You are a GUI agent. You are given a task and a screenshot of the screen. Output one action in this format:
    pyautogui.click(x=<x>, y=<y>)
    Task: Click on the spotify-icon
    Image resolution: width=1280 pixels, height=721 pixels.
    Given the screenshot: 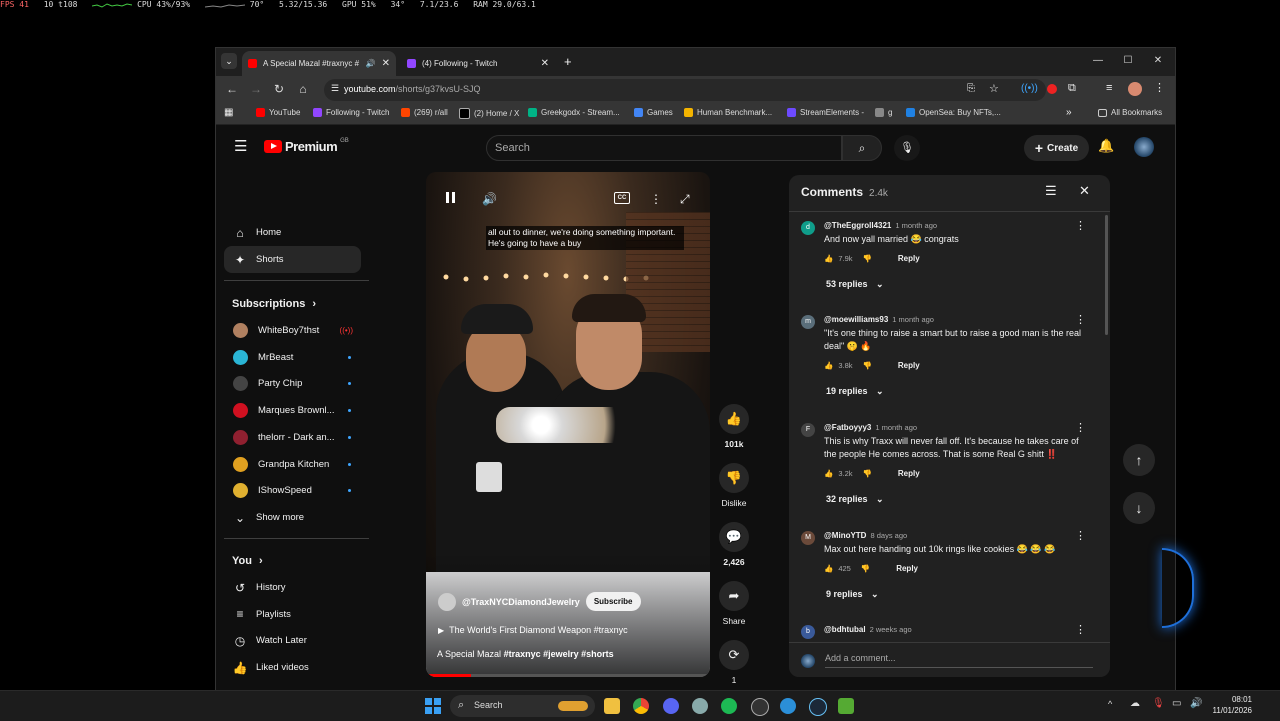 What is the action you would take?
    pyautogui.click(x=729, y=706)
    